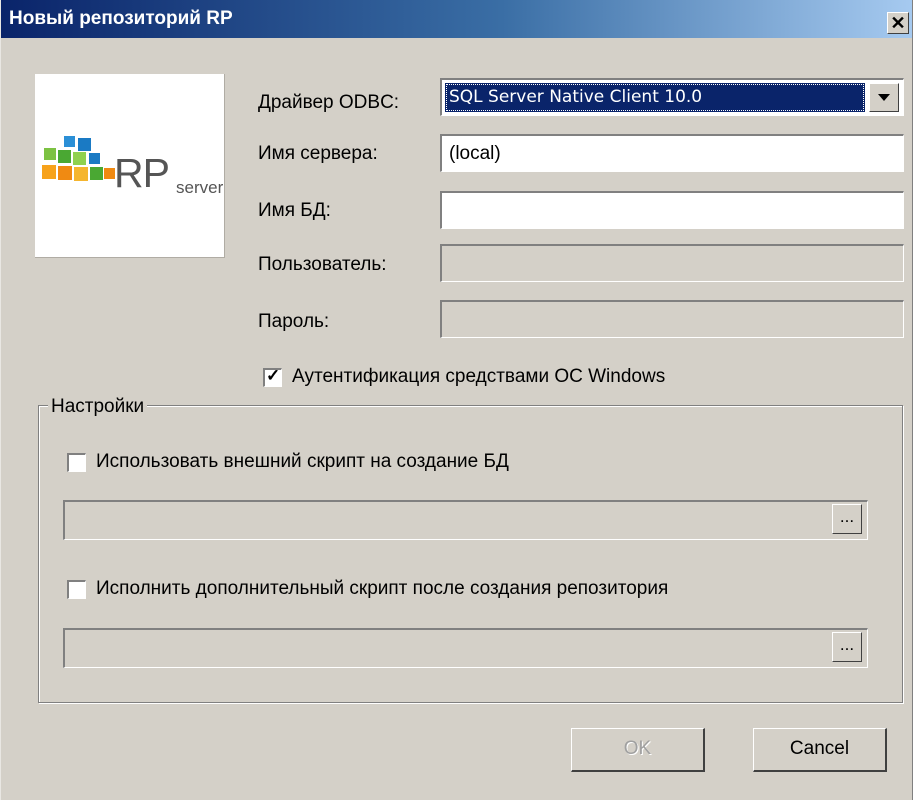 The image size is (913, 800). What do you see at coordinates (655, 97) in the screenshot?
I see `driver-select-value: SQL Server Native Client 10.0` at bounding box center [655, 97].